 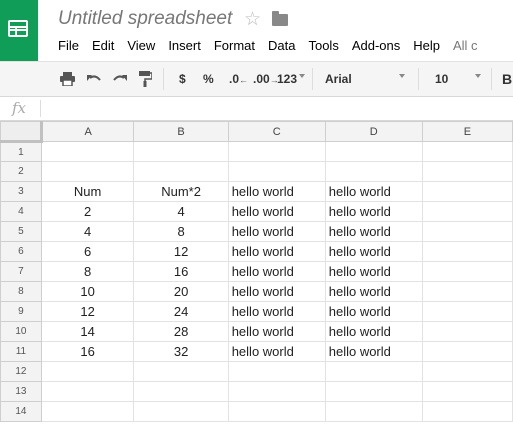 What do you see at coordinates (87, 331) in the screenshot?
I see `cell-a: 14` at bounding box center [87, 331].